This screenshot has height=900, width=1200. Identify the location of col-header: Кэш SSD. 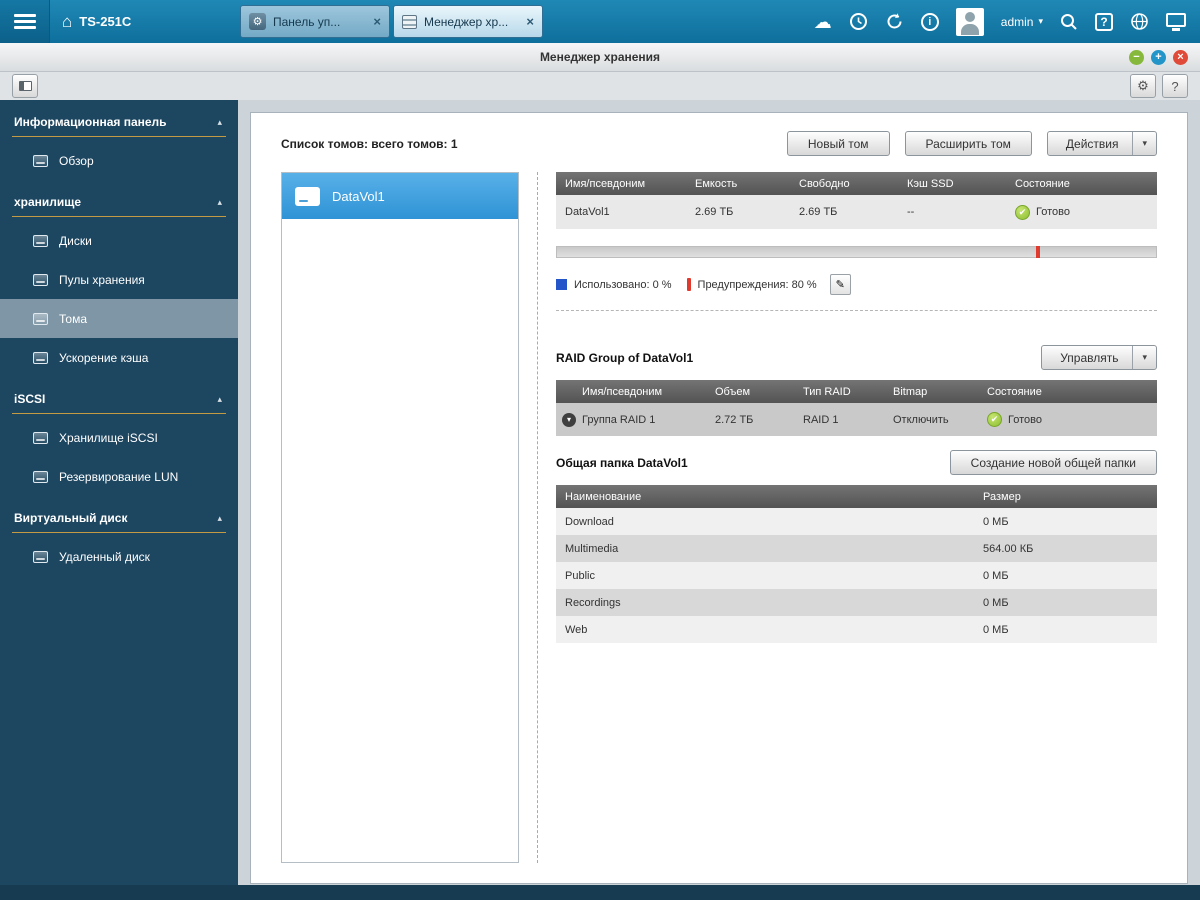
(930, 183).